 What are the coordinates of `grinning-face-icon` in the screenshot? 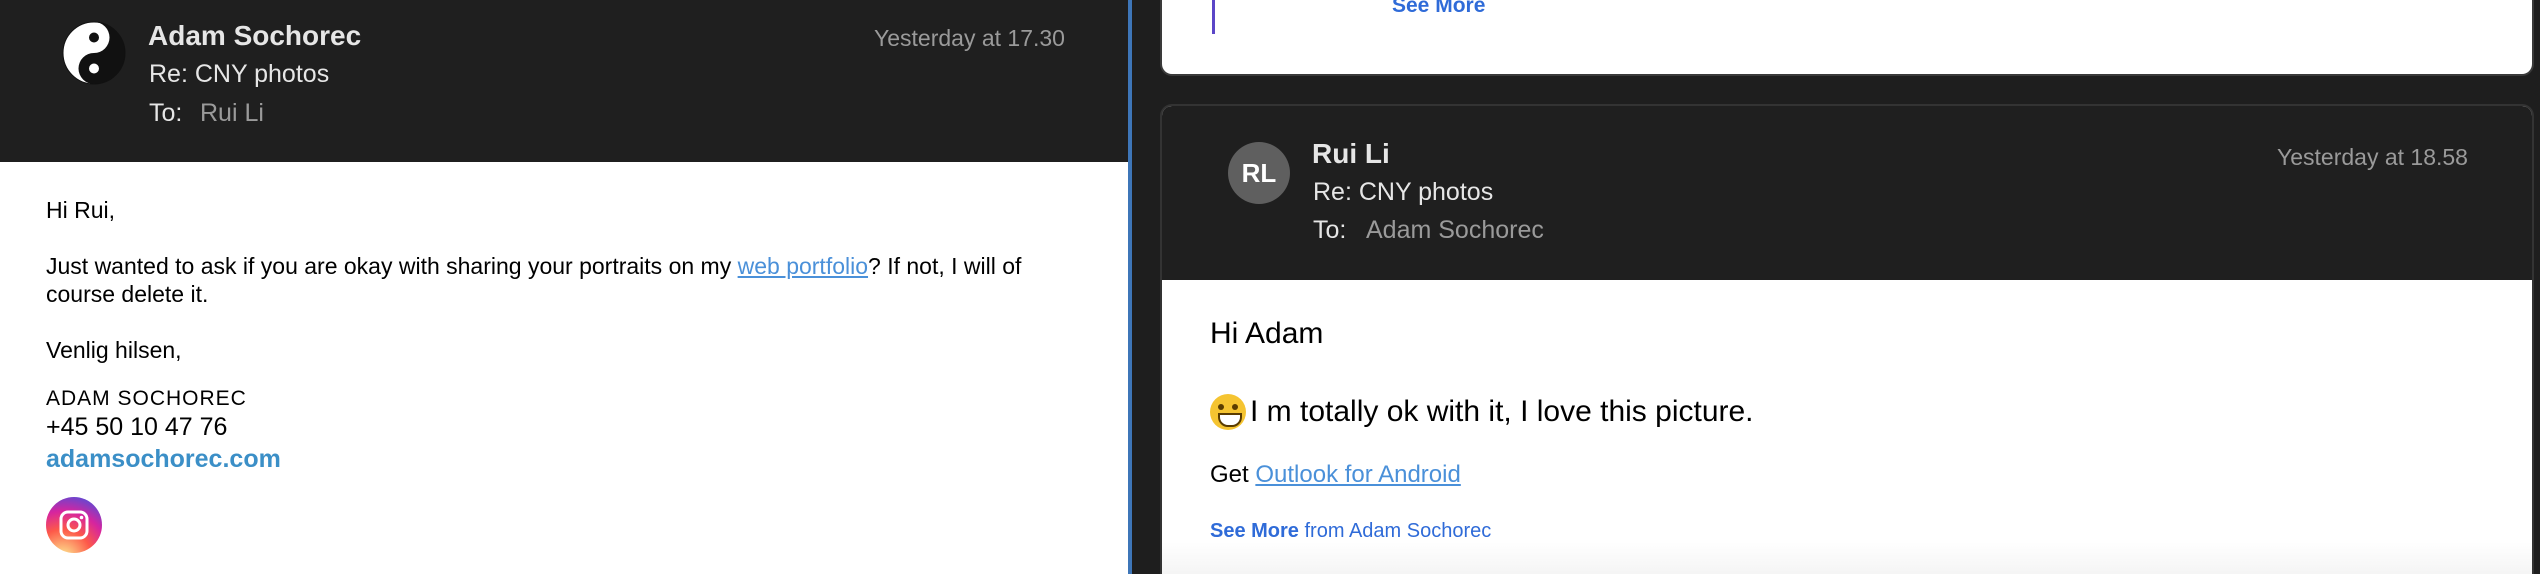 It's located at (1228, 412).